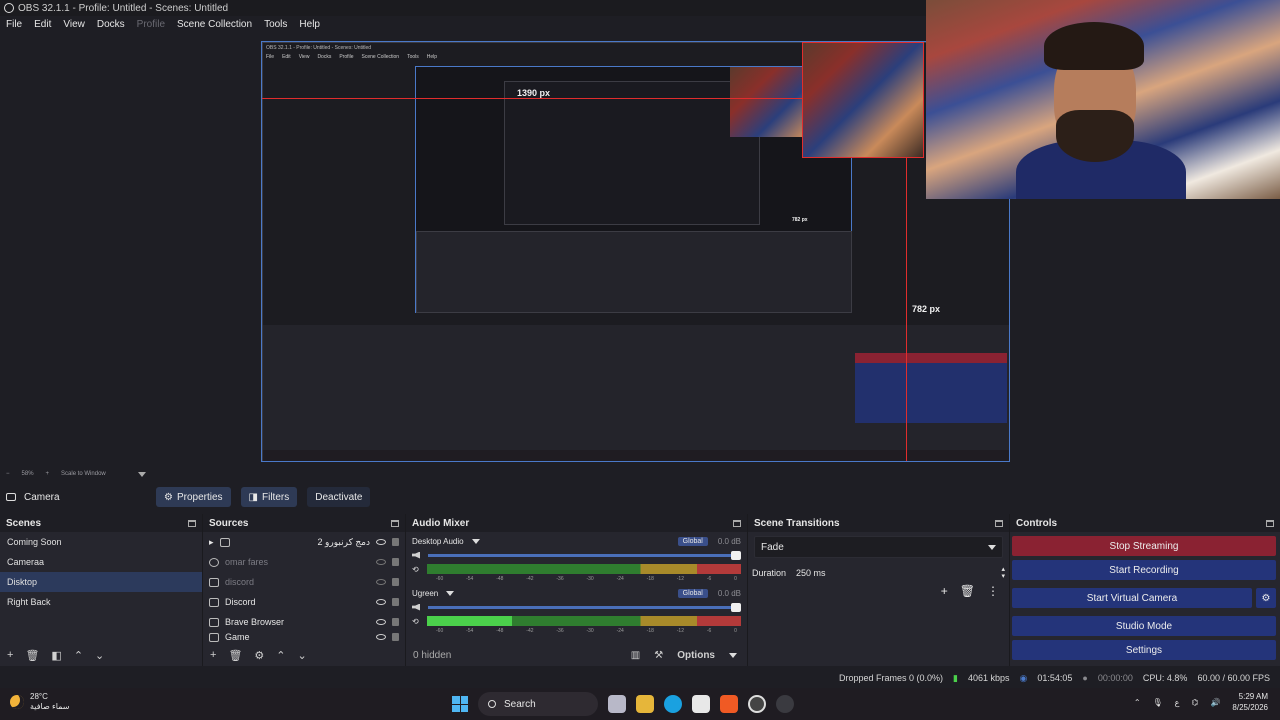  Describe the element at coordinates (32, 655) in the screenshot. I see `remove-scene-icon: 🗑` at that location.